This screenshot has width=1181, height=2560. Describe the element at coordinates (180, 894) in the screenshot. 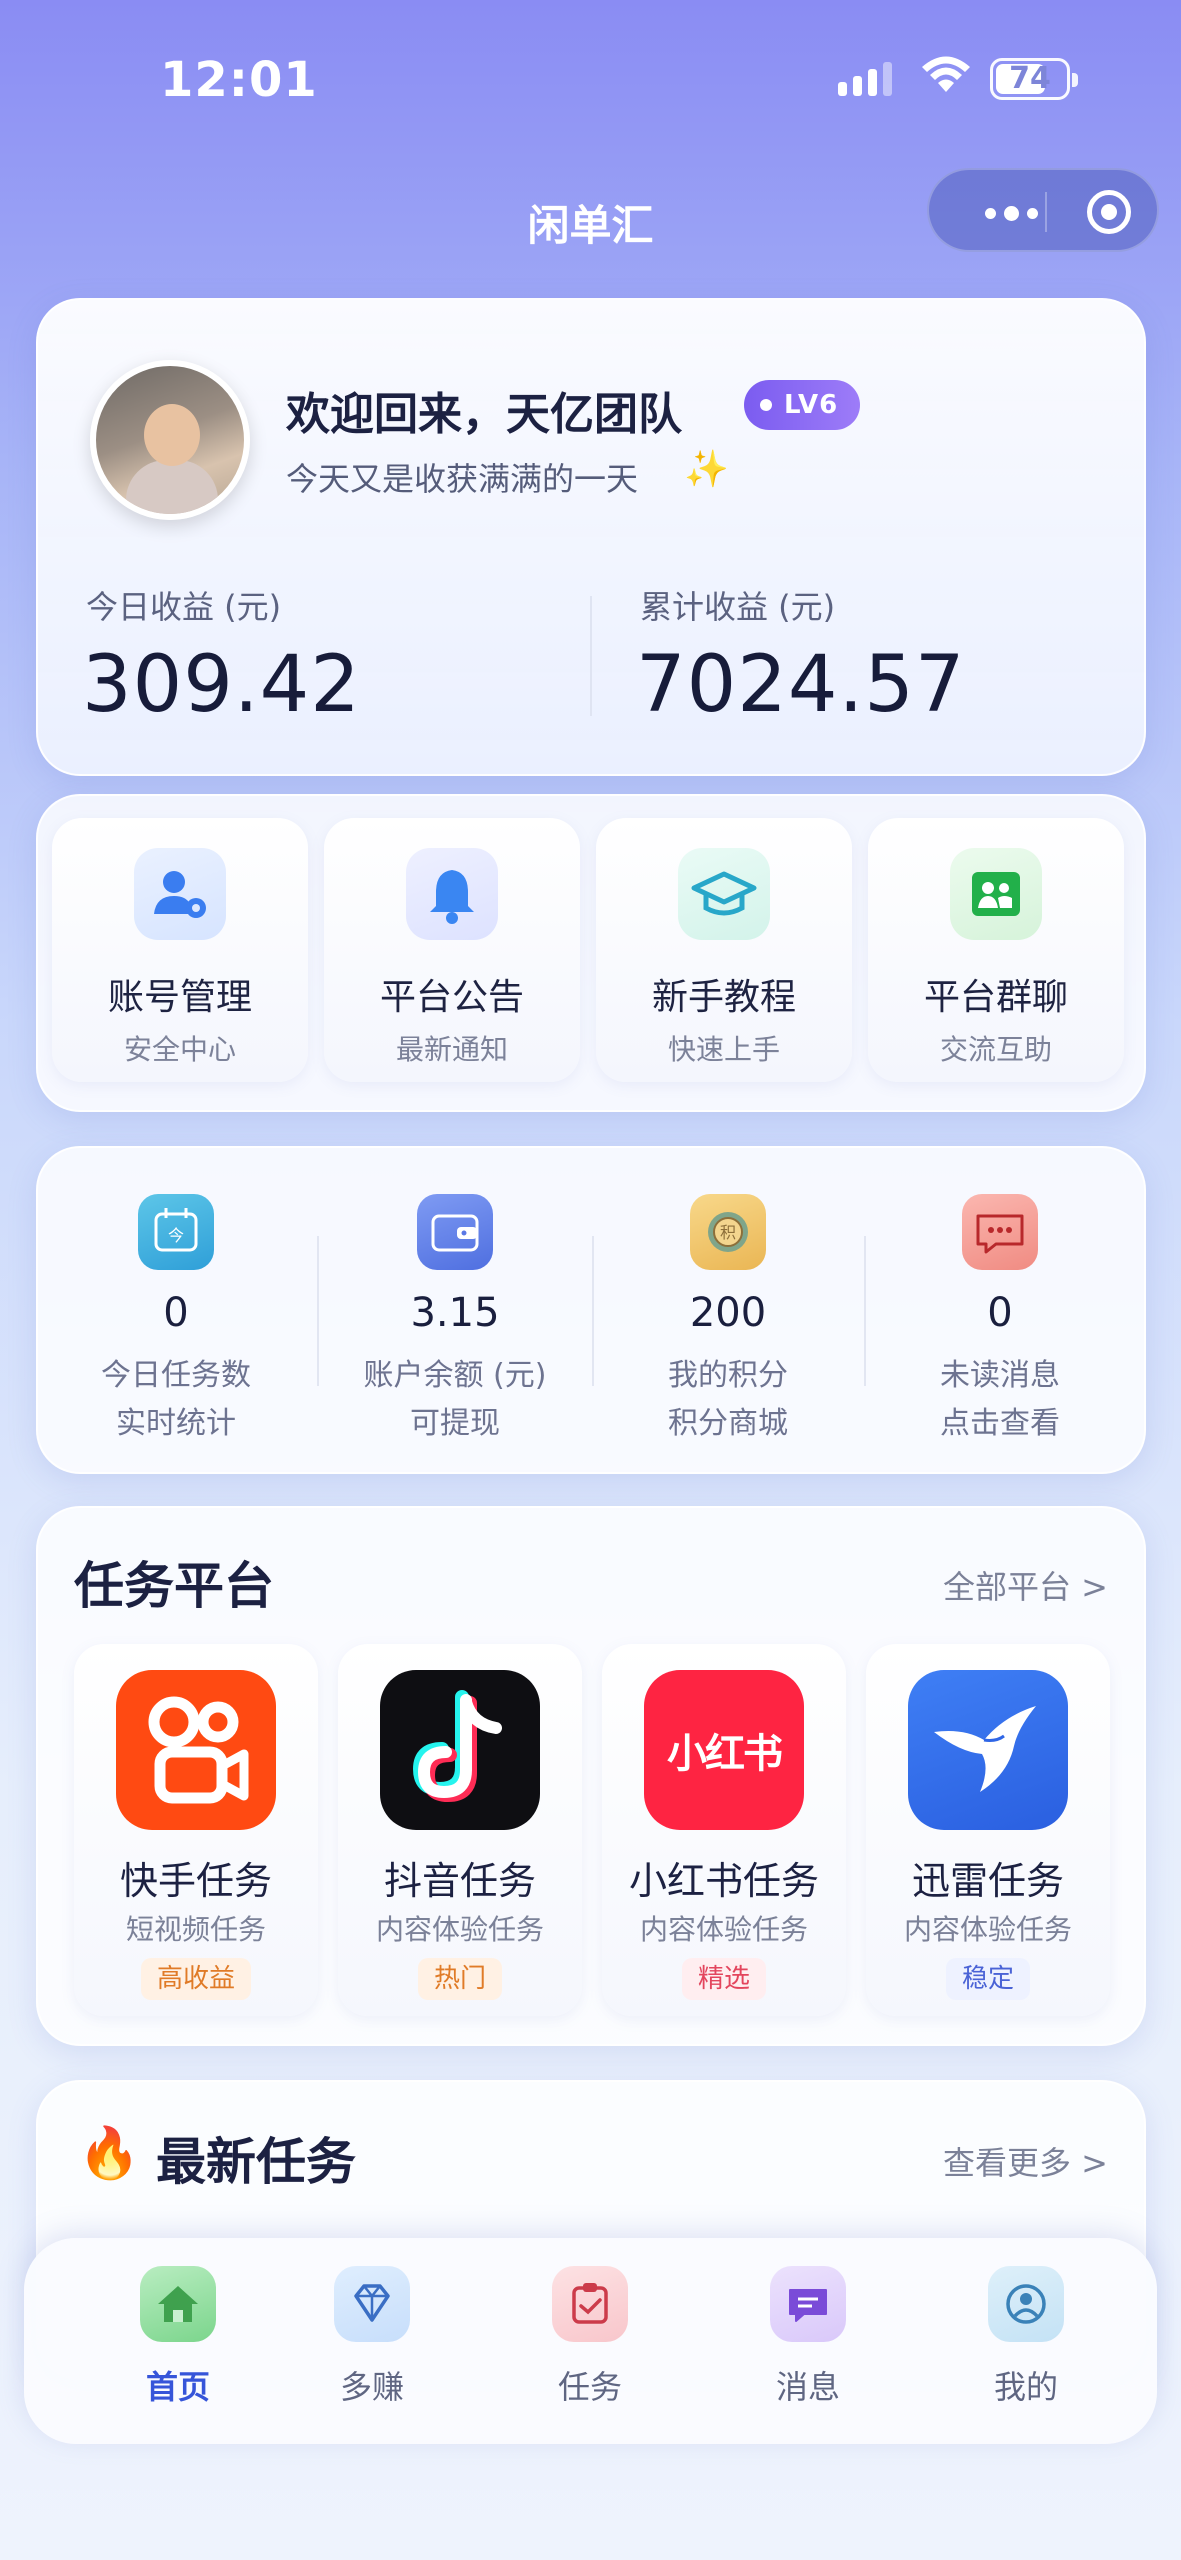

I see `user-gear-icon` at that location.